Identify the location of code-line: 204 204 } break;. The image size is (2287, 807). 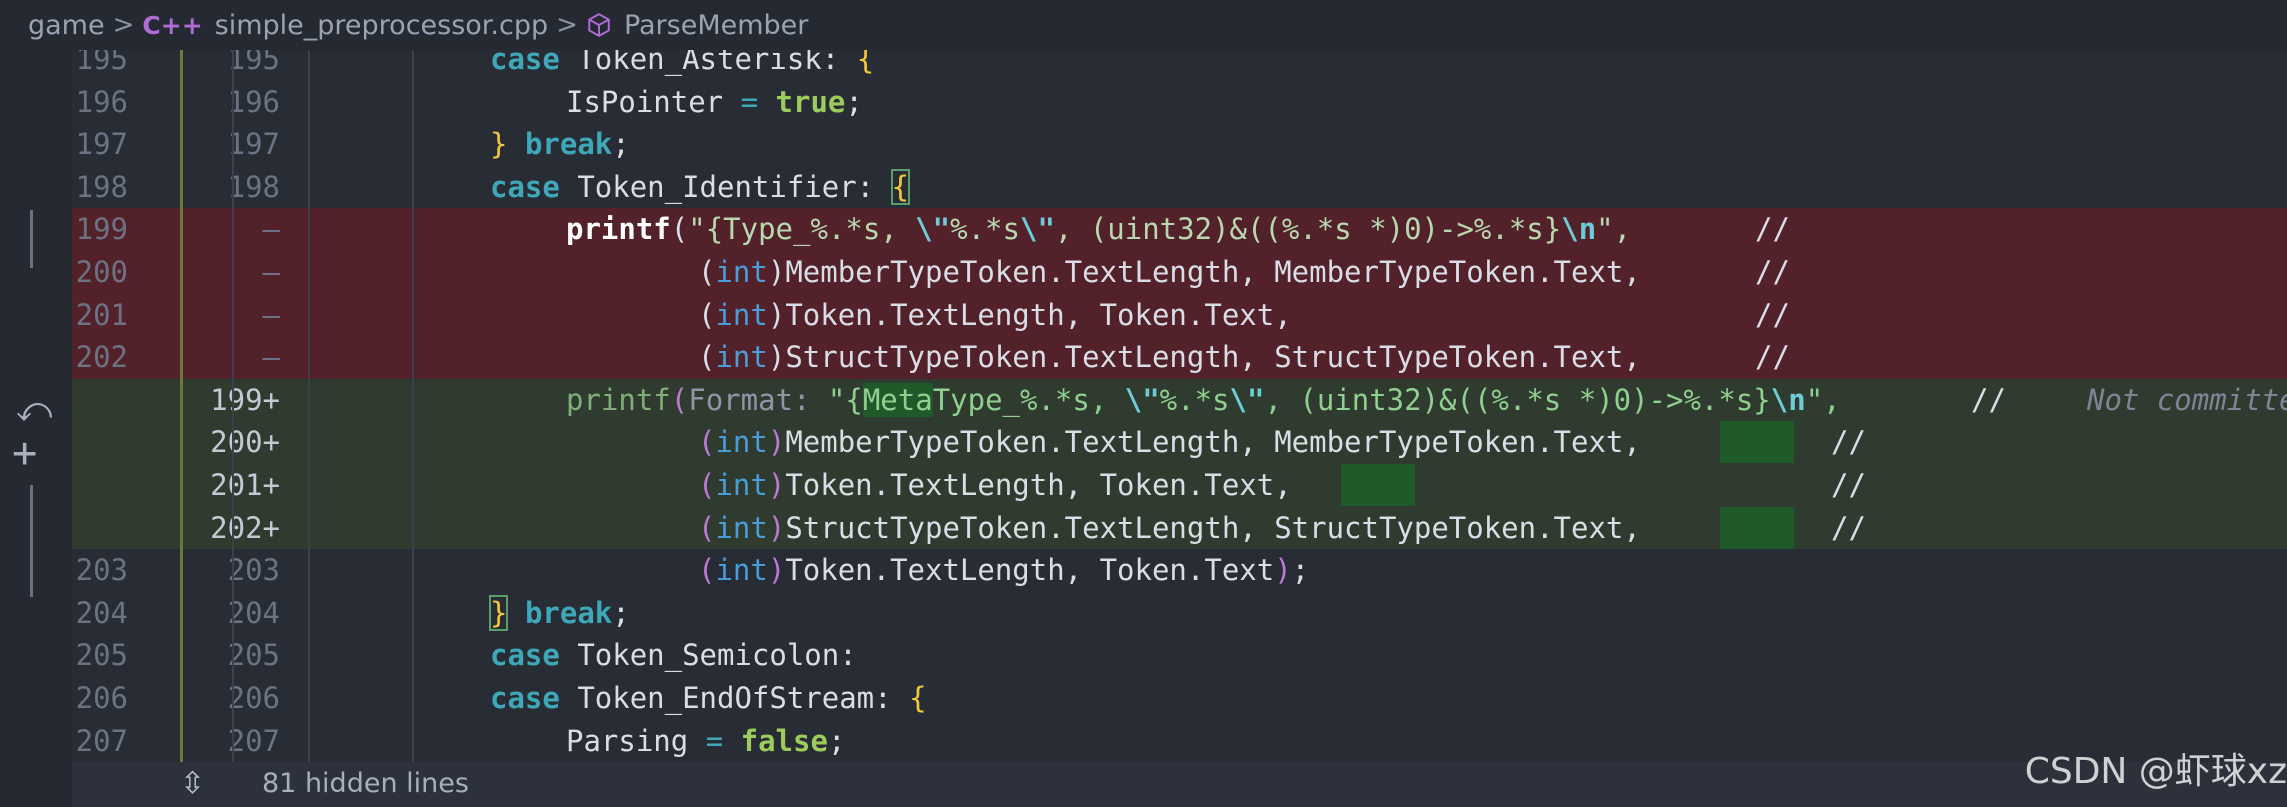
(1179, 613).